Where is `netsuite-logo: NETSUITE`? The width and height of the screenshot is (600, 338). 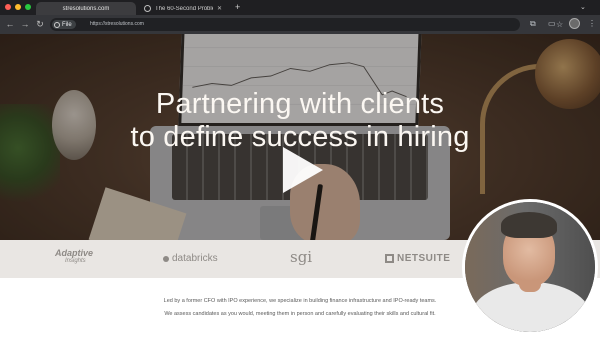
netsuite-logo: NETSUITE is located at coordinates (417, 258).